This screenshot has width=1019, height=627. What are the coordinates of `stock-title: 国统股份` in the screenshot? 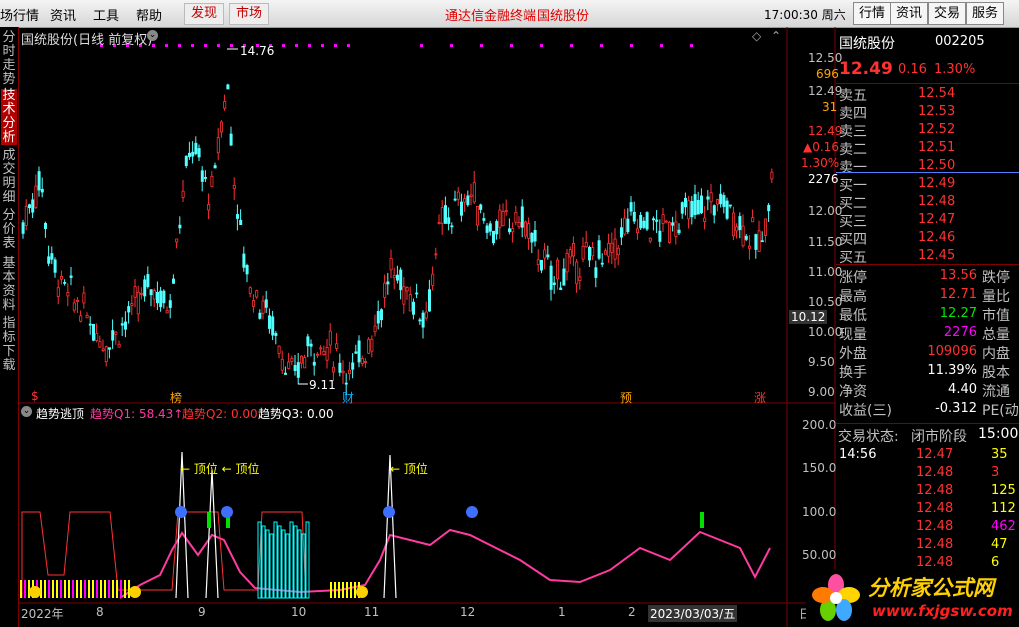 It's located at (563, 16).